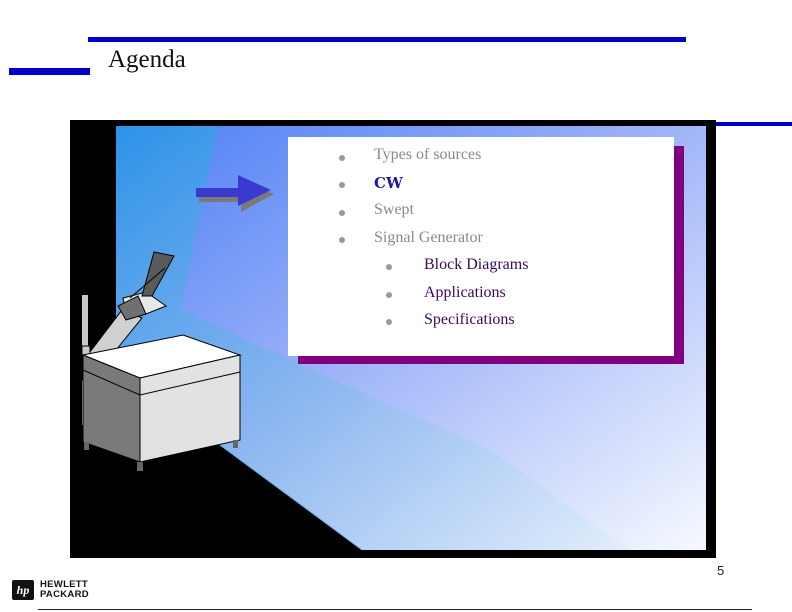 The width and height of the screenshot is (792, 612). Describe the element at coordinates (476, 264) in the screenshot. I see `agenda-subitem-block-diagrams: Block Diagrams` at that location.